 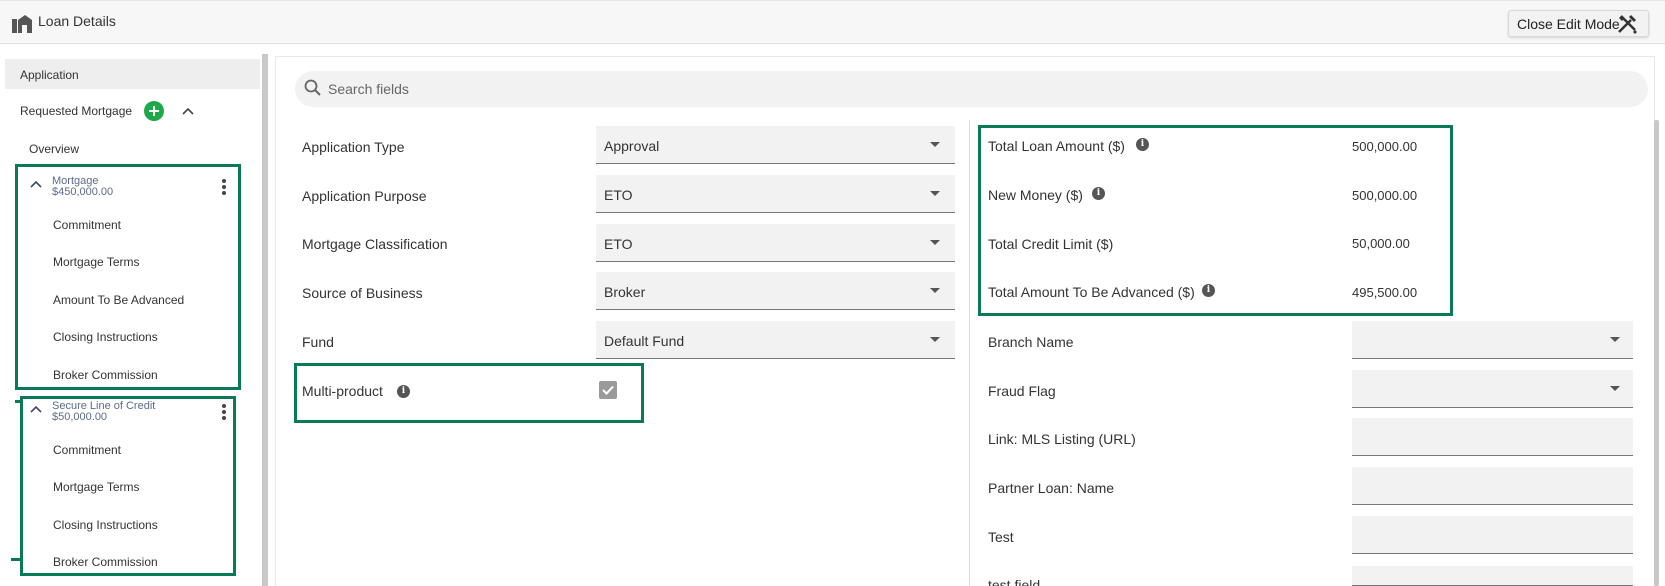 I want to click on source-of-business-select: Broker, so click(x=775, y=291).